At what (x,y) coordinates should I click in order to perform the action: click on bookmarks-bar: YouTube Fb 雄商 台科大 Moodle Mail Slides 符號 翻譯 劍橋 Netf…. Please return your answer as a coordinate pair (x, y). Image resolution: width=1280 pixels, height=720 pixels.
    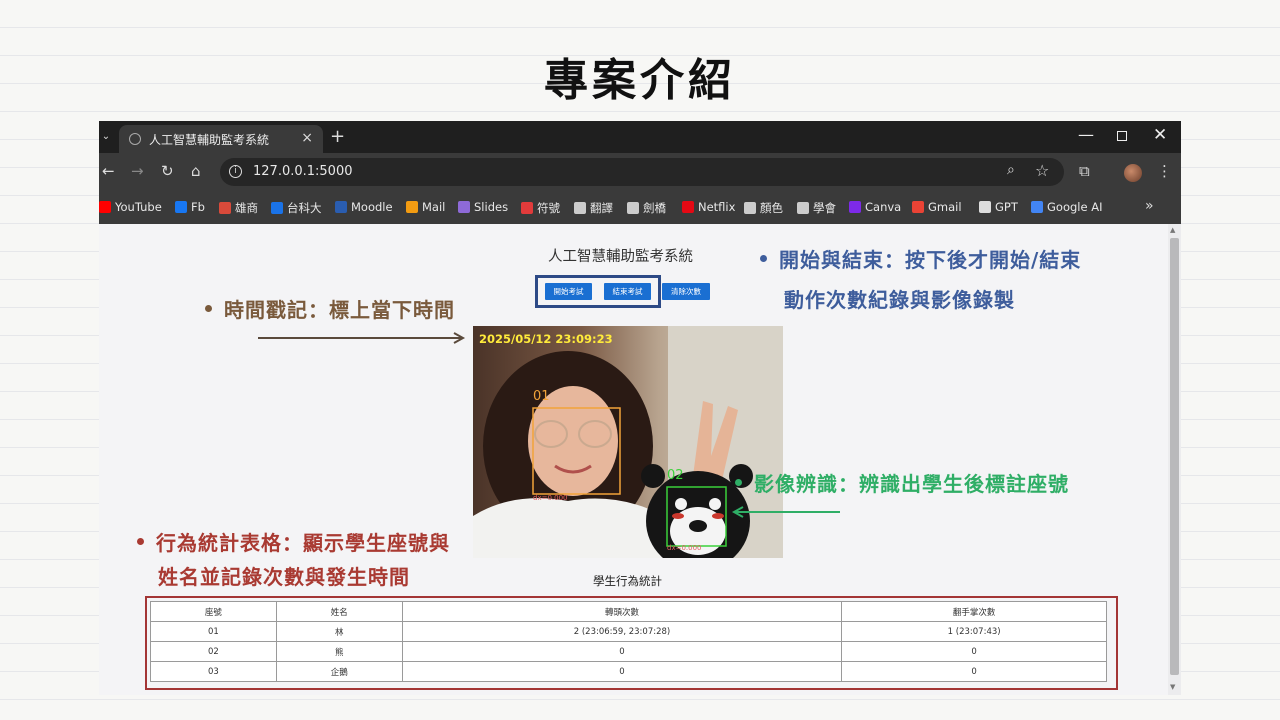
    Looking at the image, I should click on (640, 207).